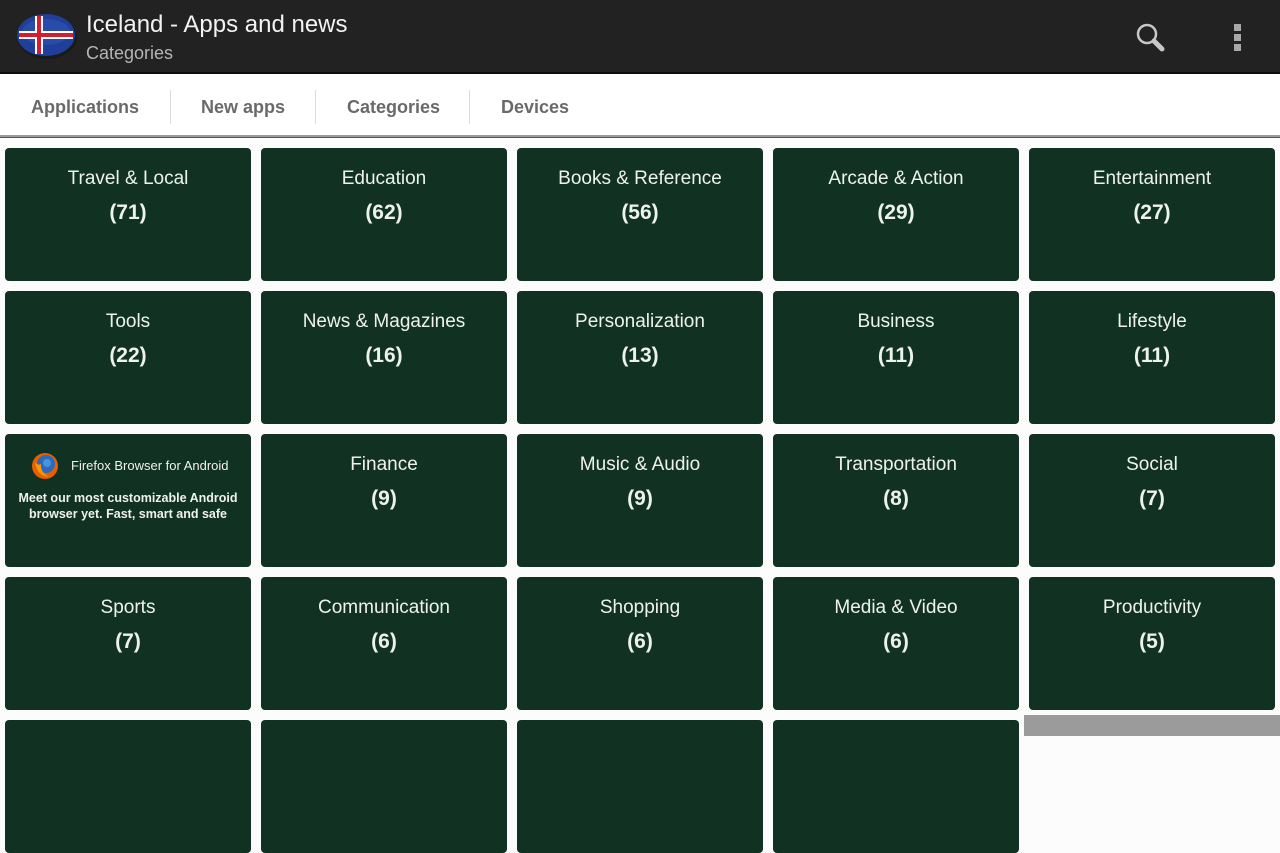 Image resolution: width=1280 pixels, height=853 pixels. I want to click on category-tile: Lifestyle (11), so click(1152, 357).